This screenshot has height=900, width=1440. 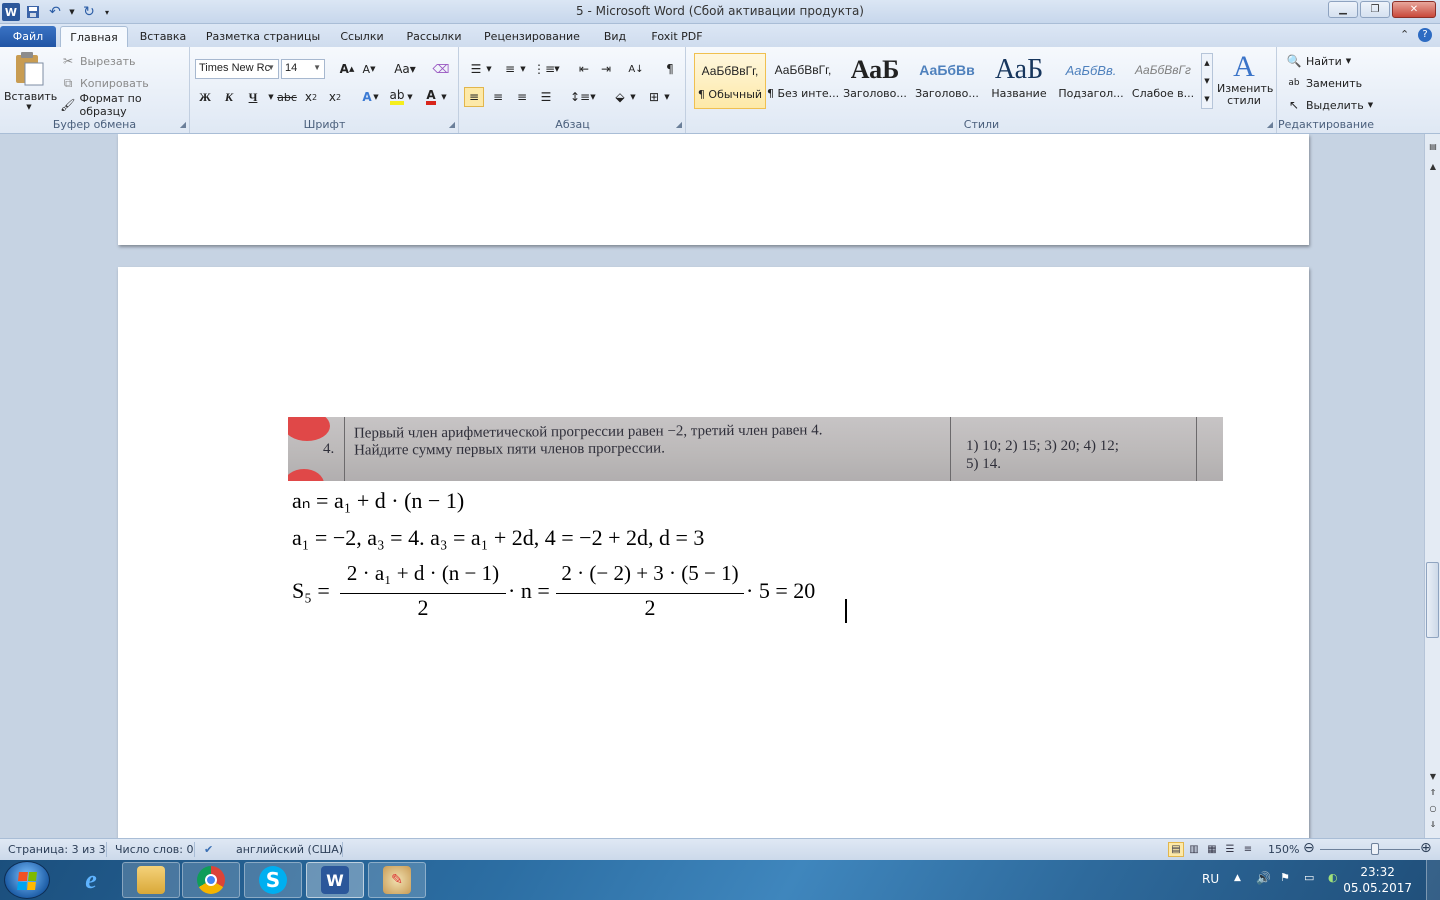 What do you see at coordinates (1207, 81) in the screenshot?
I see `styles-scroll: ▲ ▼ ▼` at bounding box center [1207, 81].